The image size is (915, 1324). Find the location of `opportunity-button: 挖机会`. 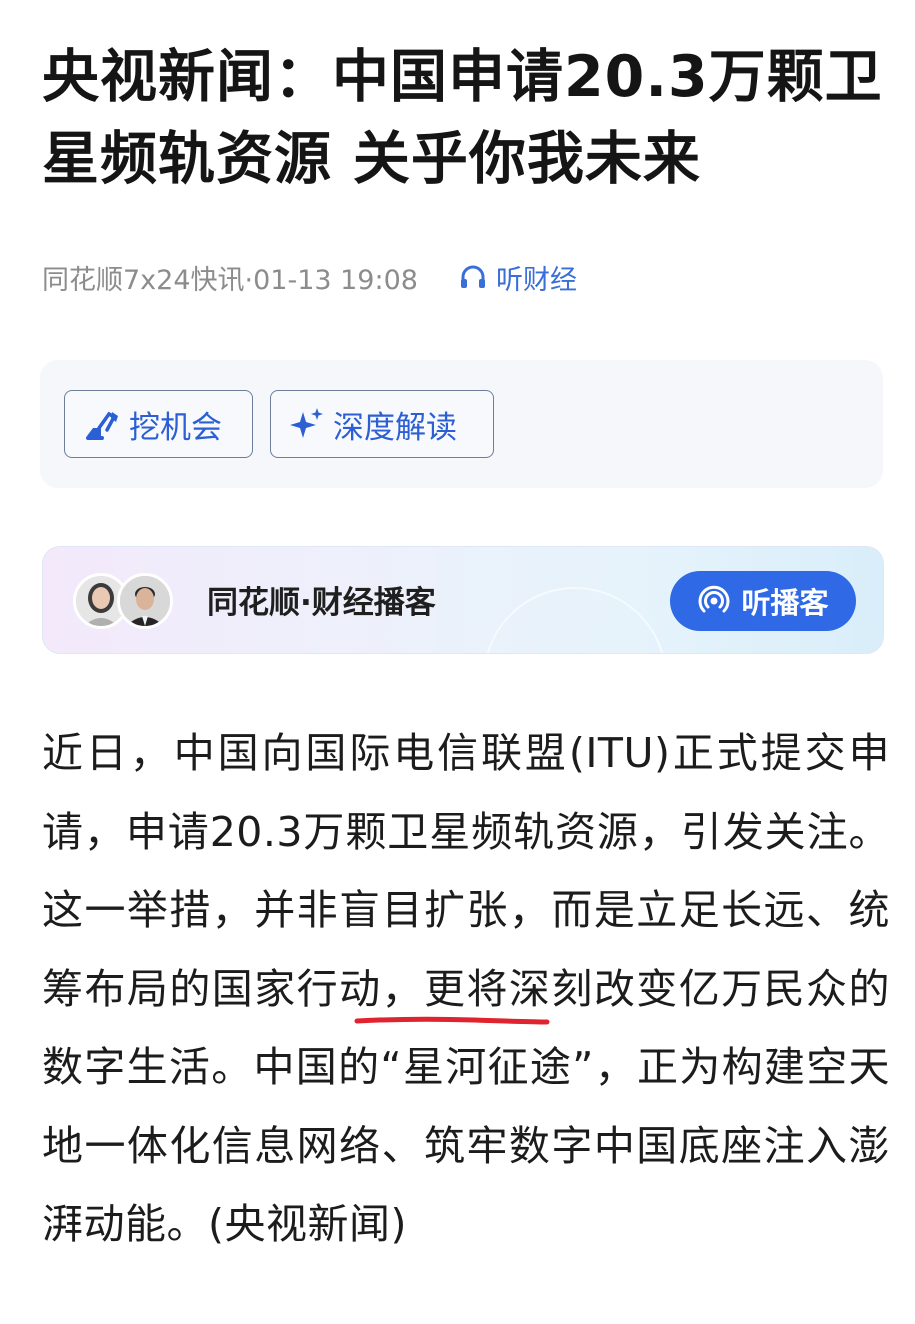

opportunity-button: 挖机会 is located at coordinates (158, 424).